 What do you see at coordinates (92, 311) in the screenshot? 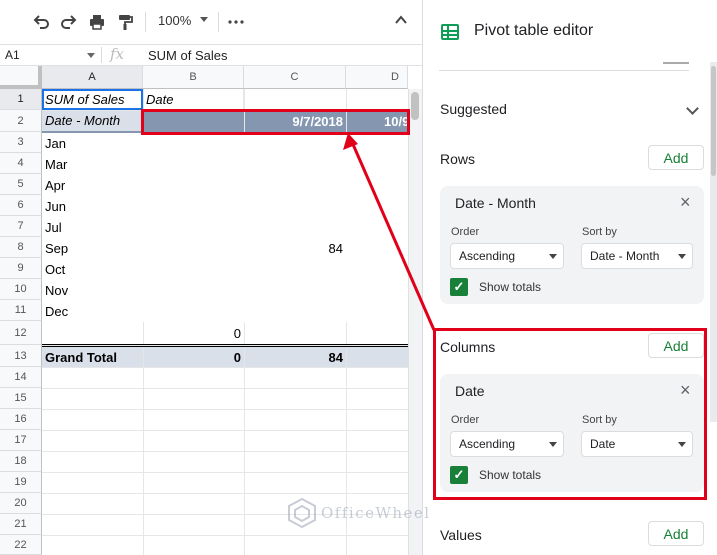
I see `cell-a11: Dec` at bounding box center [92, 311].